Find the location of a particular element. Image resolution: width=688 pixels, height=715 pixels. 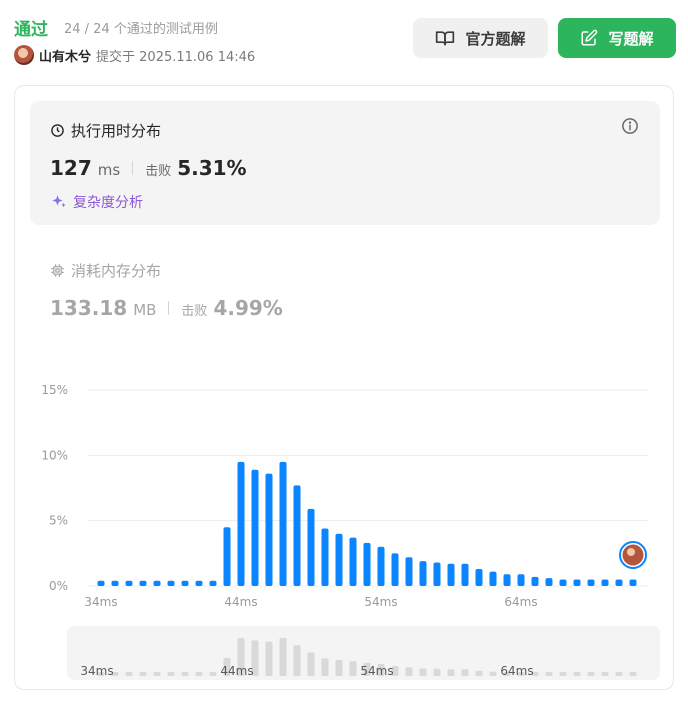

y-tick-label: 10% is located at coordinates (54, 455).